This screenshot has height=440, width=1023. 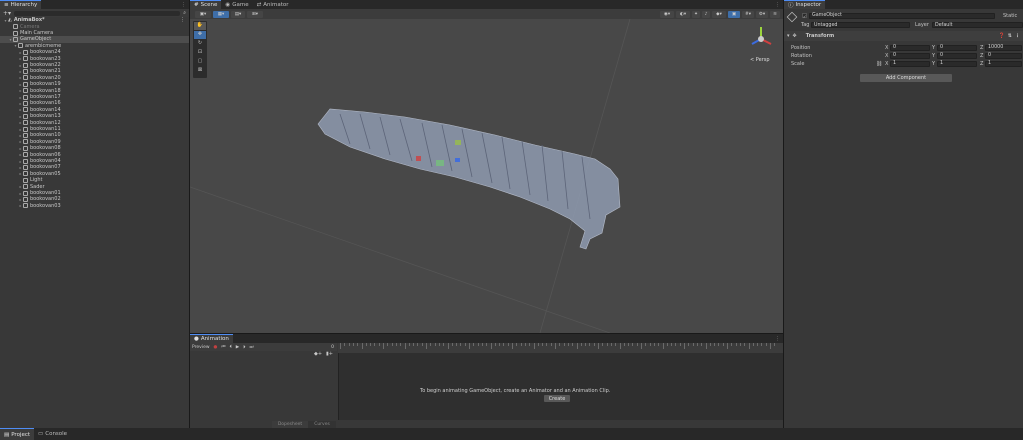 I want to click on effects-icon: ◆▾, so click(x=719, y=14).